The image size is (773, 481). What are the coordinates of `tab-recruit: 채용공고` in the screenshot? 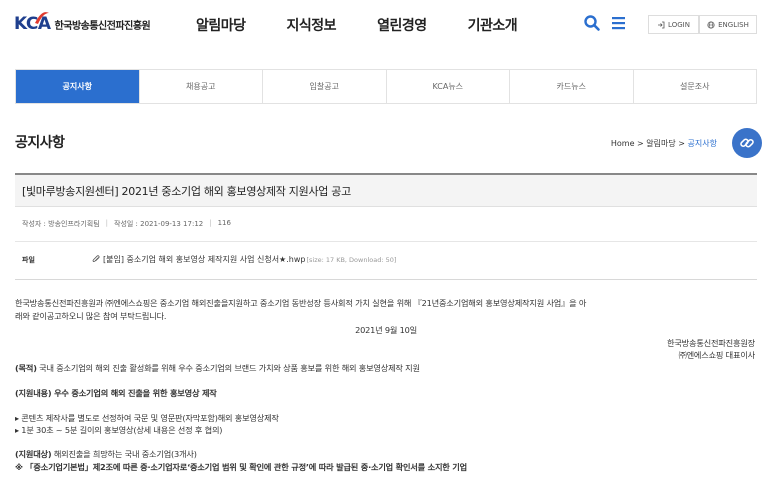 It's located at (200, 86).